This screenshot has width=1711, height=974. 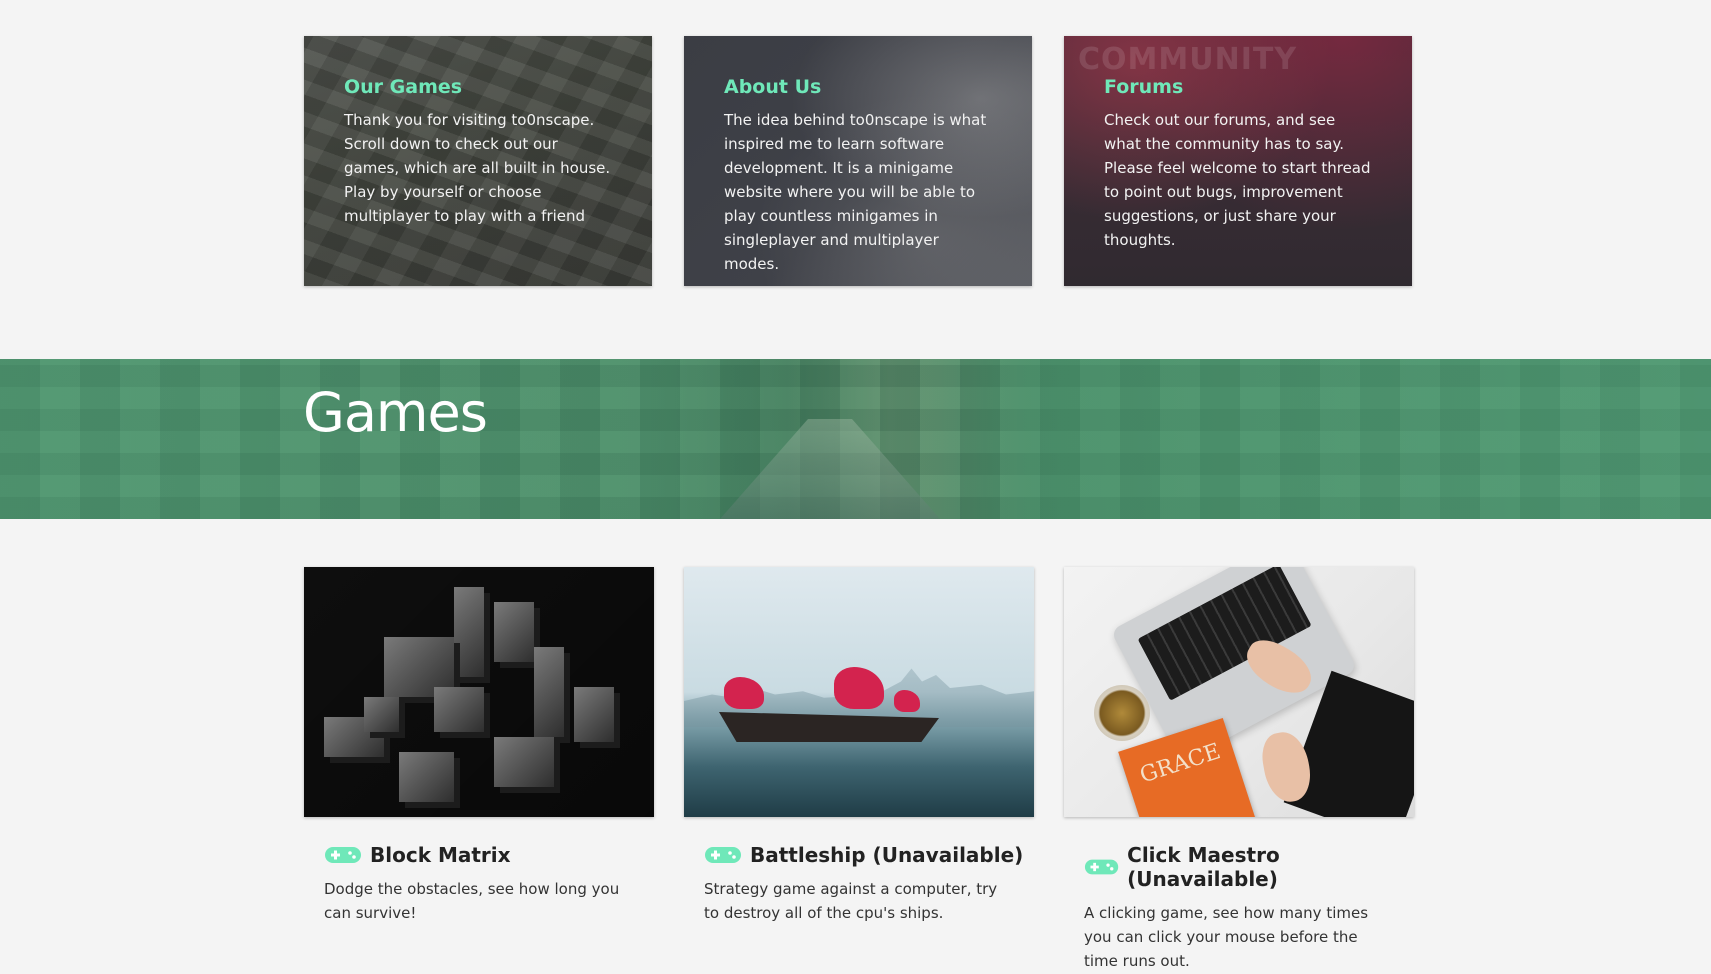 I want to click on community-watermark: COMMUNITY, so click(x=1188, y=59).